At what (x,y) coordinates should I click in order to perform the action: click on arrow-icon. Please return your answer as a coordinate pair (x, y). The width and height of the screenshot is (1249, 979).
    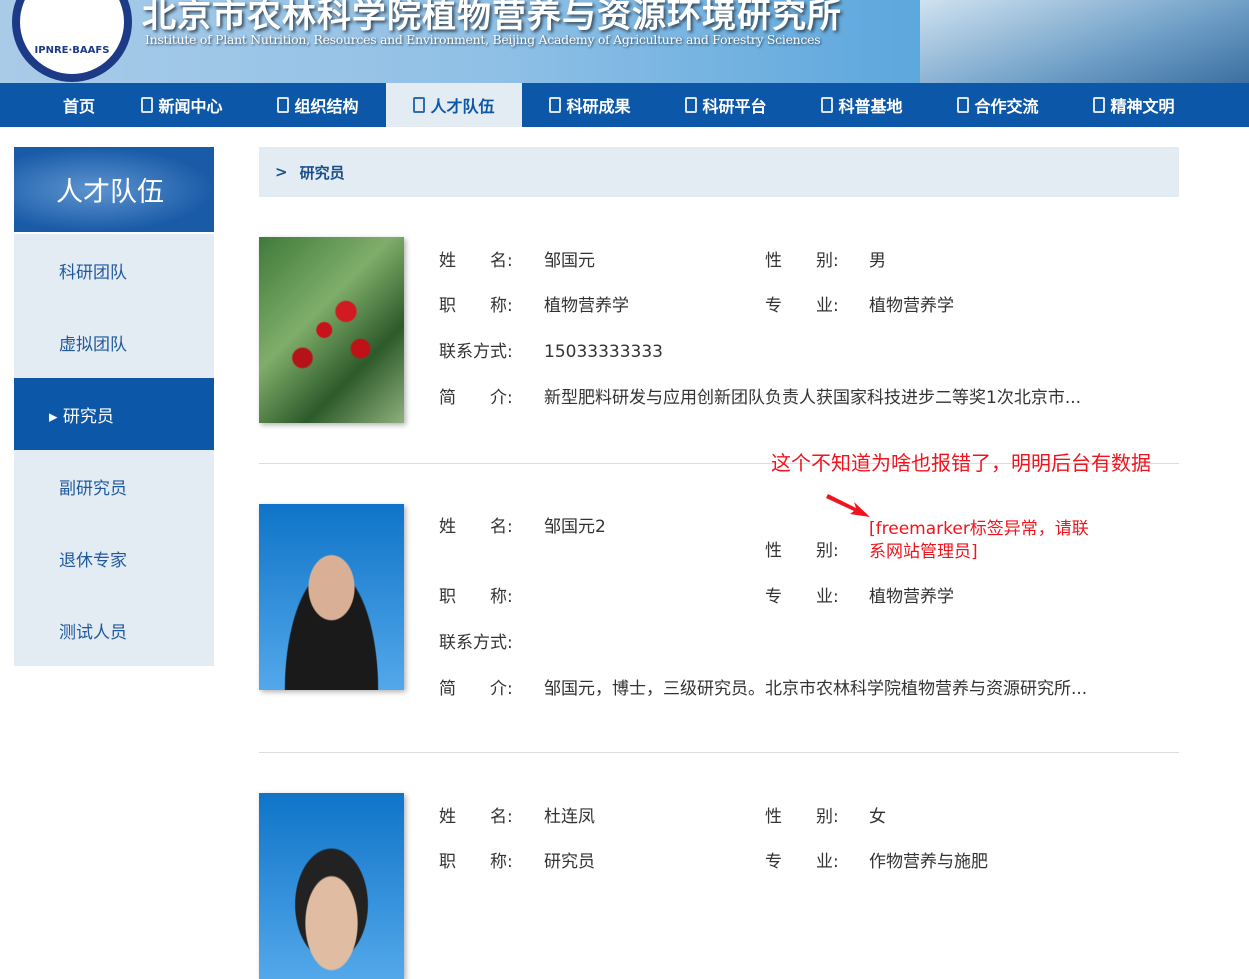
    Looking at the image, I should click on (848, 505).